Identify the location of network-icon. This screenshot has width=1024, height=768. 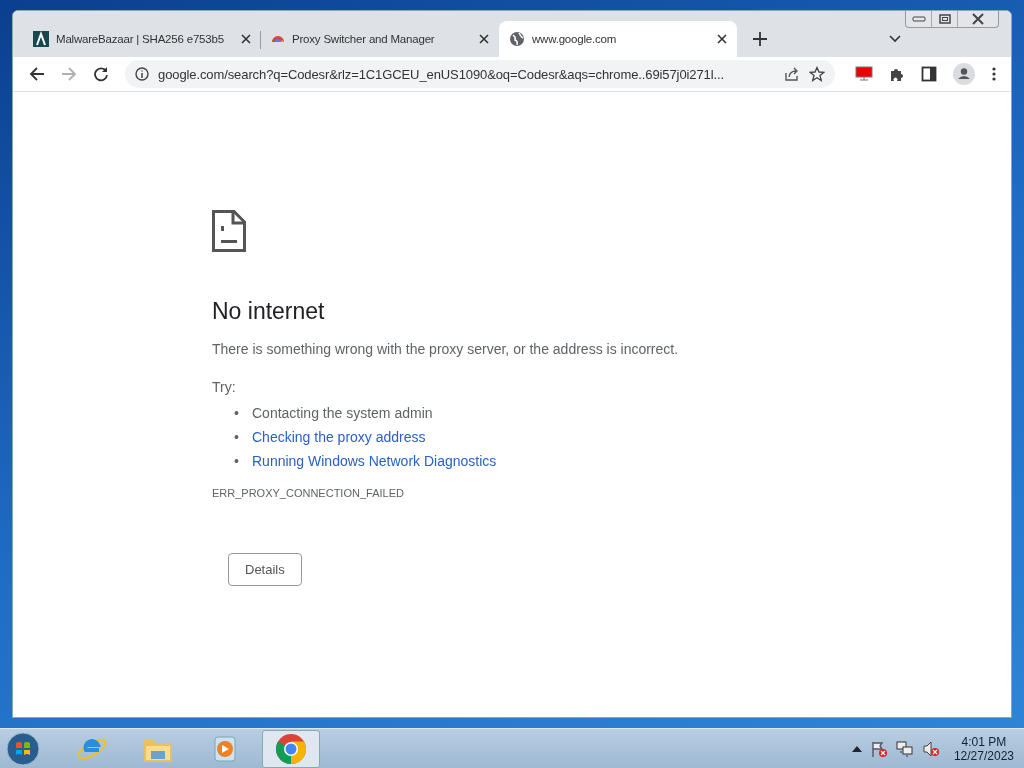
(904, 748).